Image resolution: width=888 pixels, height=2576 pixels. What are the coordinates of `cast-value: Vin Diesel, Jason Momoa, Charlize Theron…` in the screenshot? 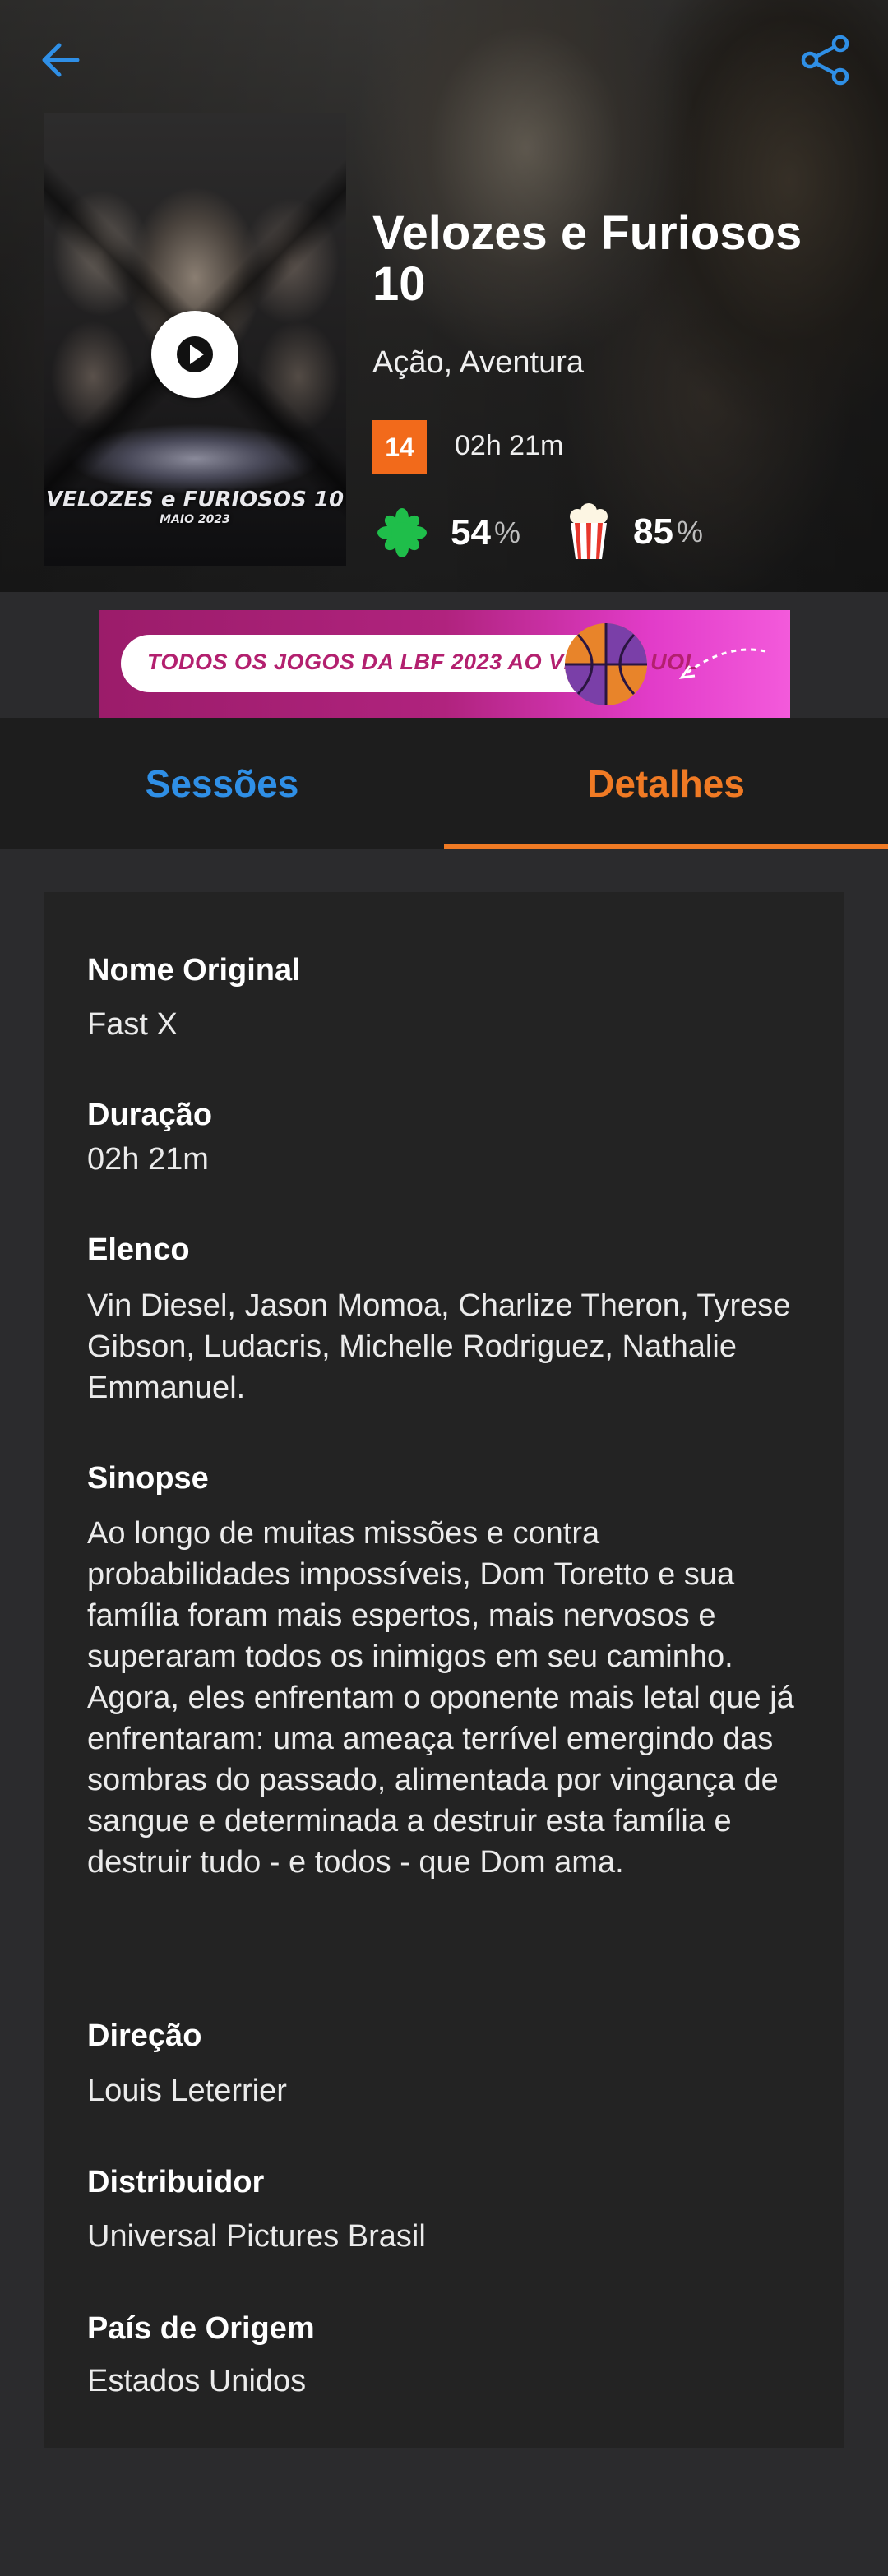 It's located at (439, 1346).